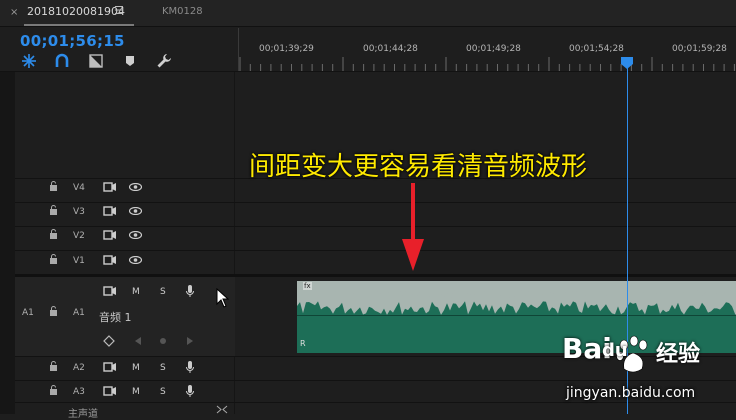 The height and width of the screenshot is (420, 736). I want to click on tab-close-icon: ×, so click(14, 12).